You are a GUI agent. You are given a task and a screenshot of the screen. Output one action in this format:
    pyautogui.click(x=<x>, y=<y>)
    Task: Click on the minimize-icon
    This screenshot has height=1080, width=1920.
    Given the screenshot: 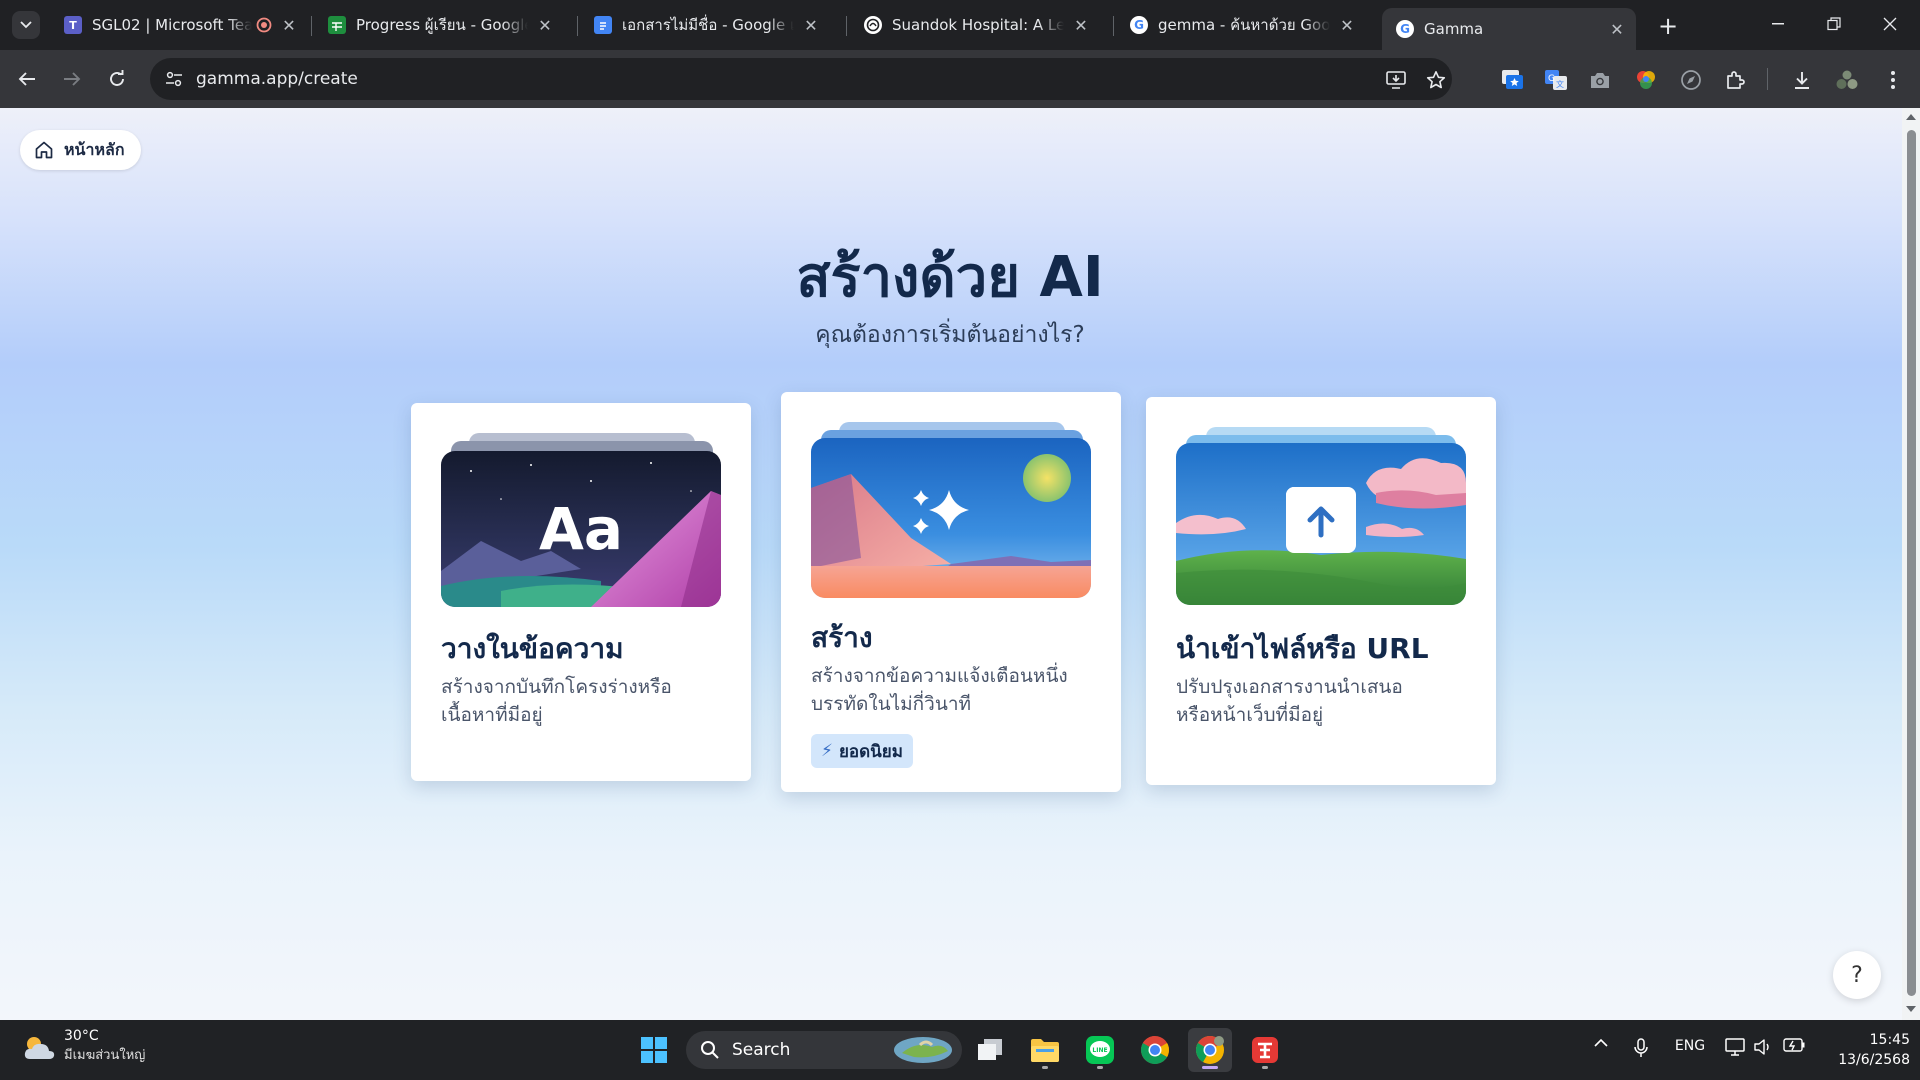 What is the action you would take?
    pyautogui.click(x=1778, y=24)
    